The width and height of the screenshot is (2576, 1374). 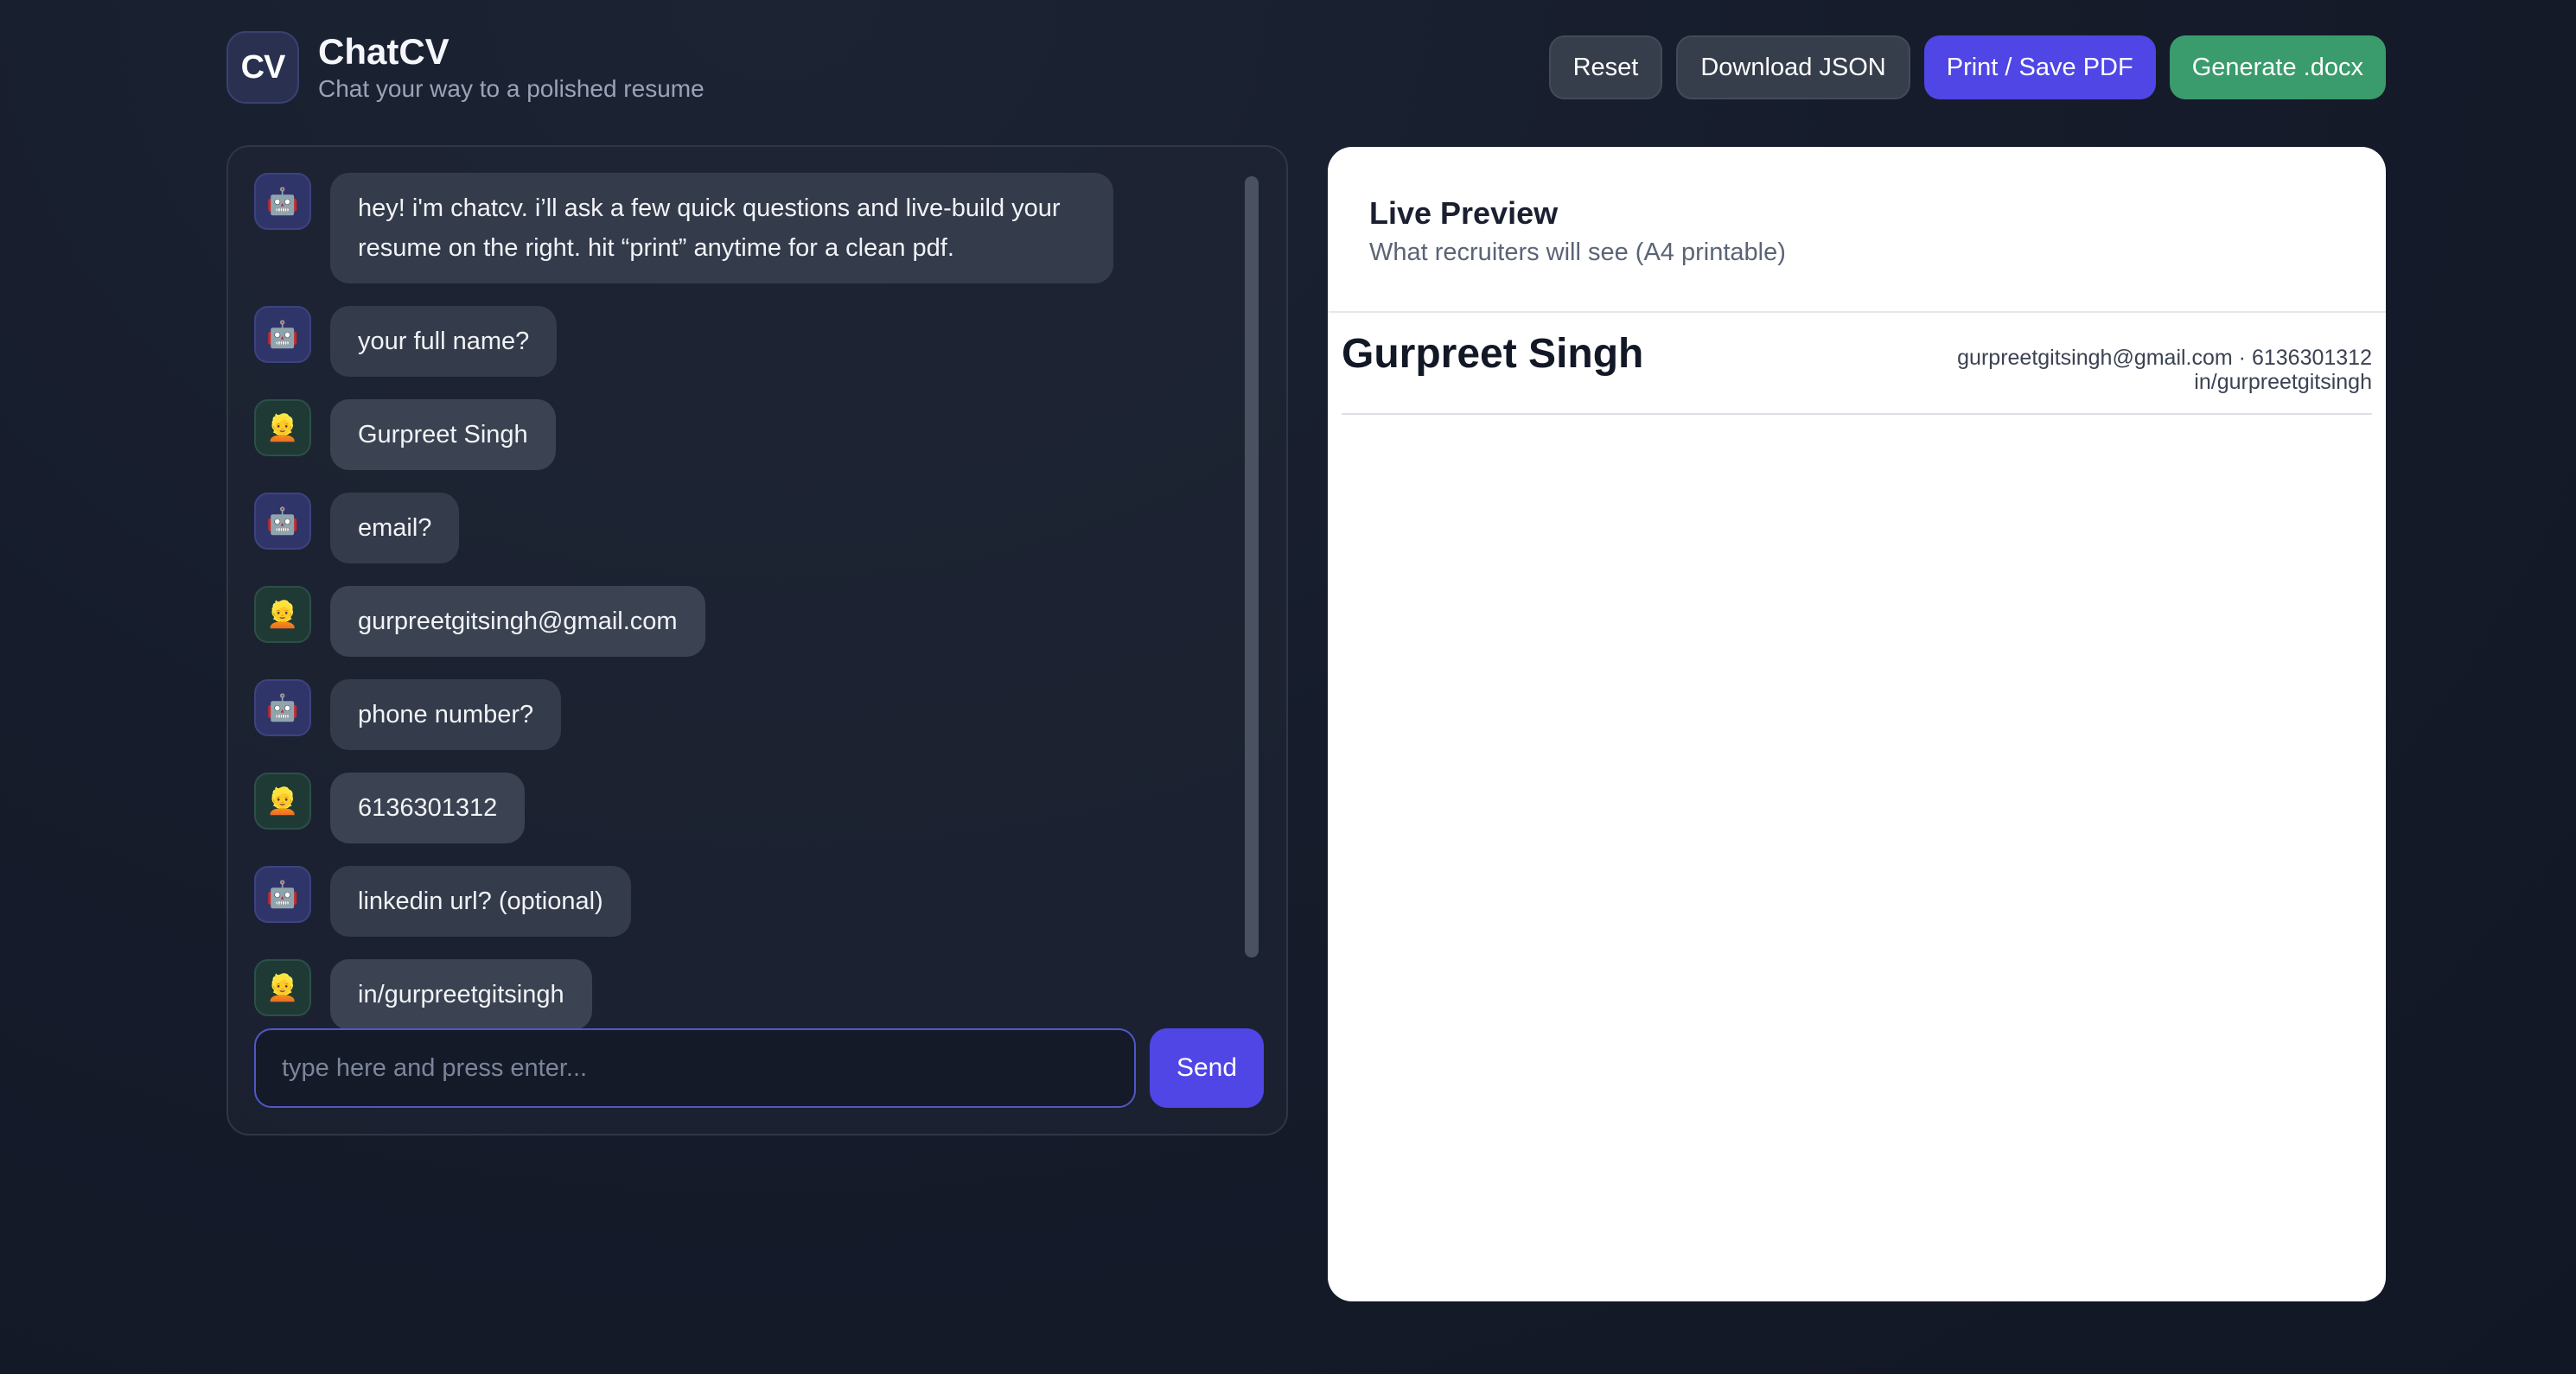 What do you see at coordinates (751, 994) in the screenshot?
I see `user-message: 👱 in/gurpreetgitsingh` at bounding box center [751, 994].